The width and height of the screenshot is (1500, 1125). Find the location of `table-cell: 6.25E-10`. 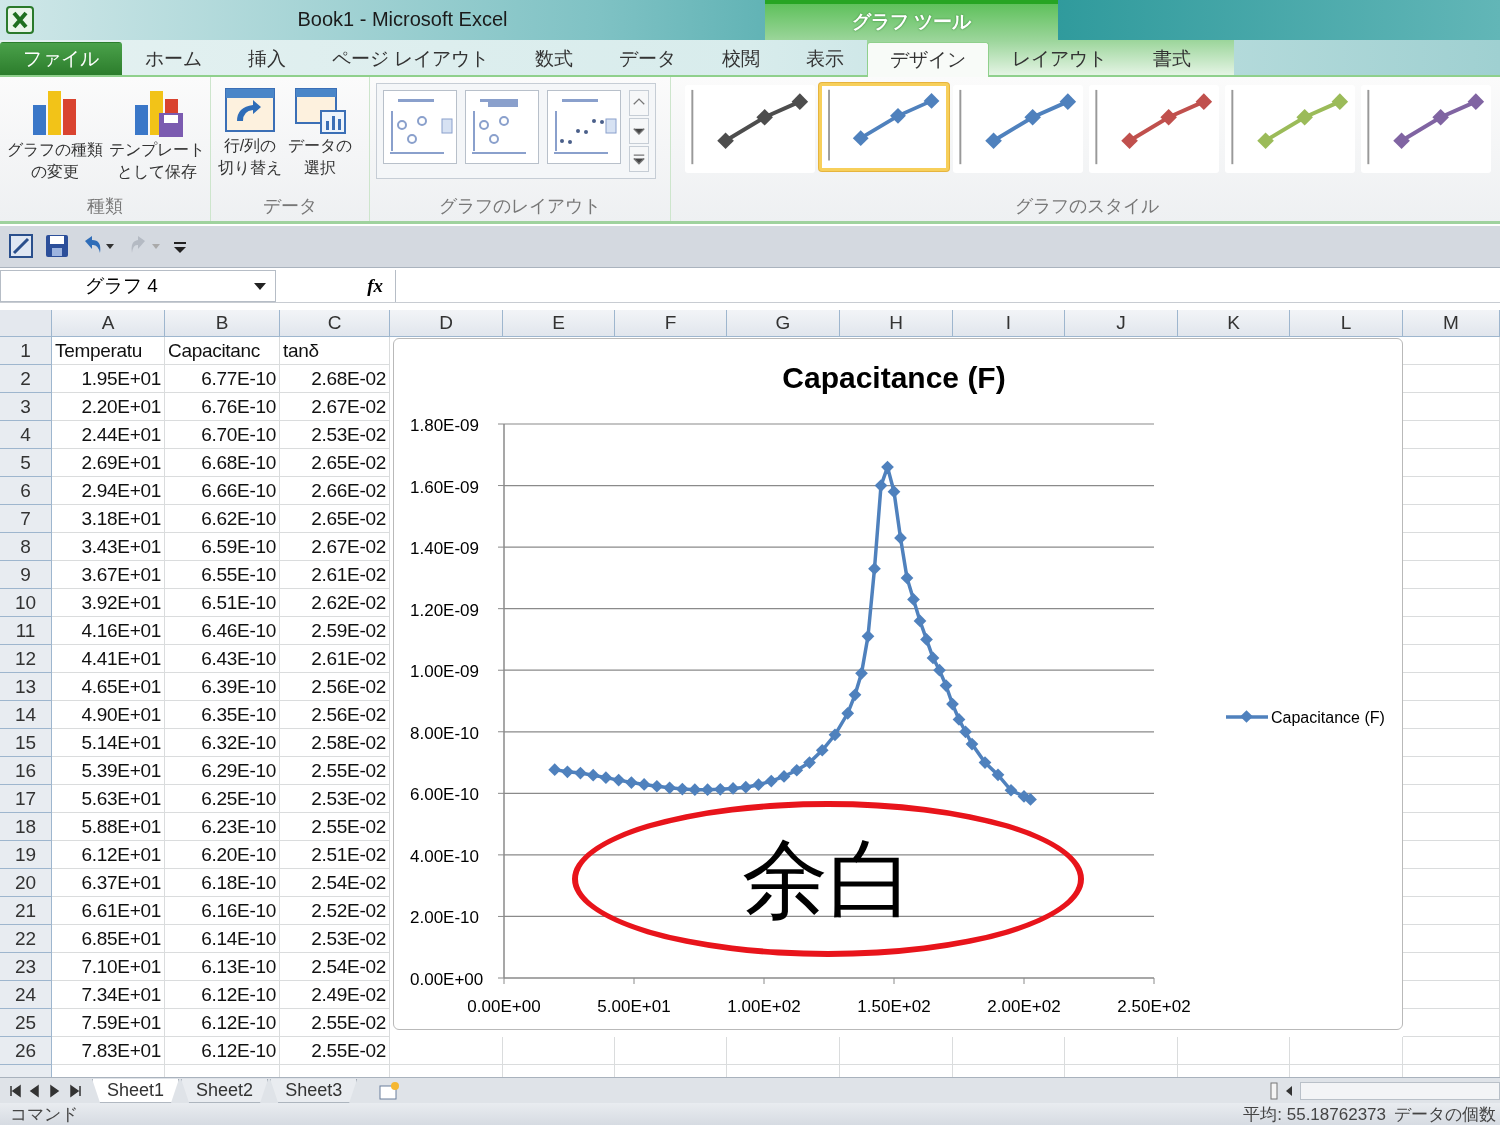

table-cell: 6.25E-10 is located at coordinates (222, 799).